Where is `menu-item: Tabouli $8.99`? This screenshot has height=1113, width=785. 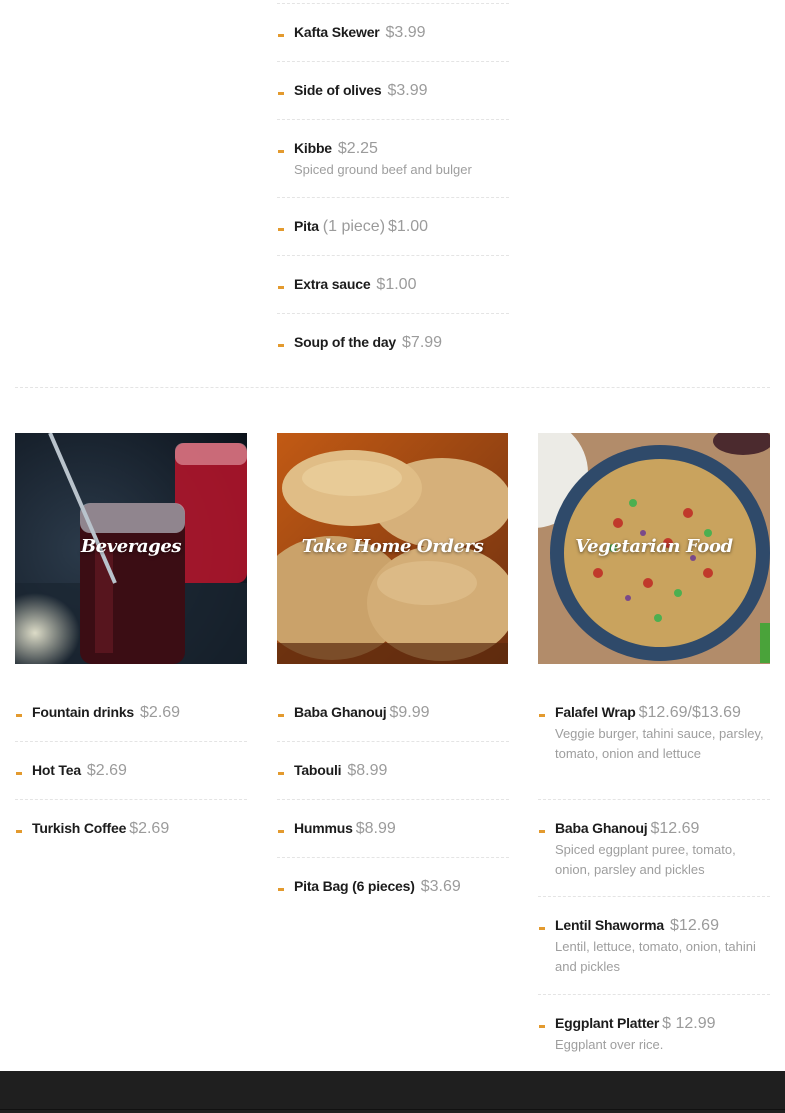
menu-item: Tabouli $8.99 is located at coordinates (393, 771).